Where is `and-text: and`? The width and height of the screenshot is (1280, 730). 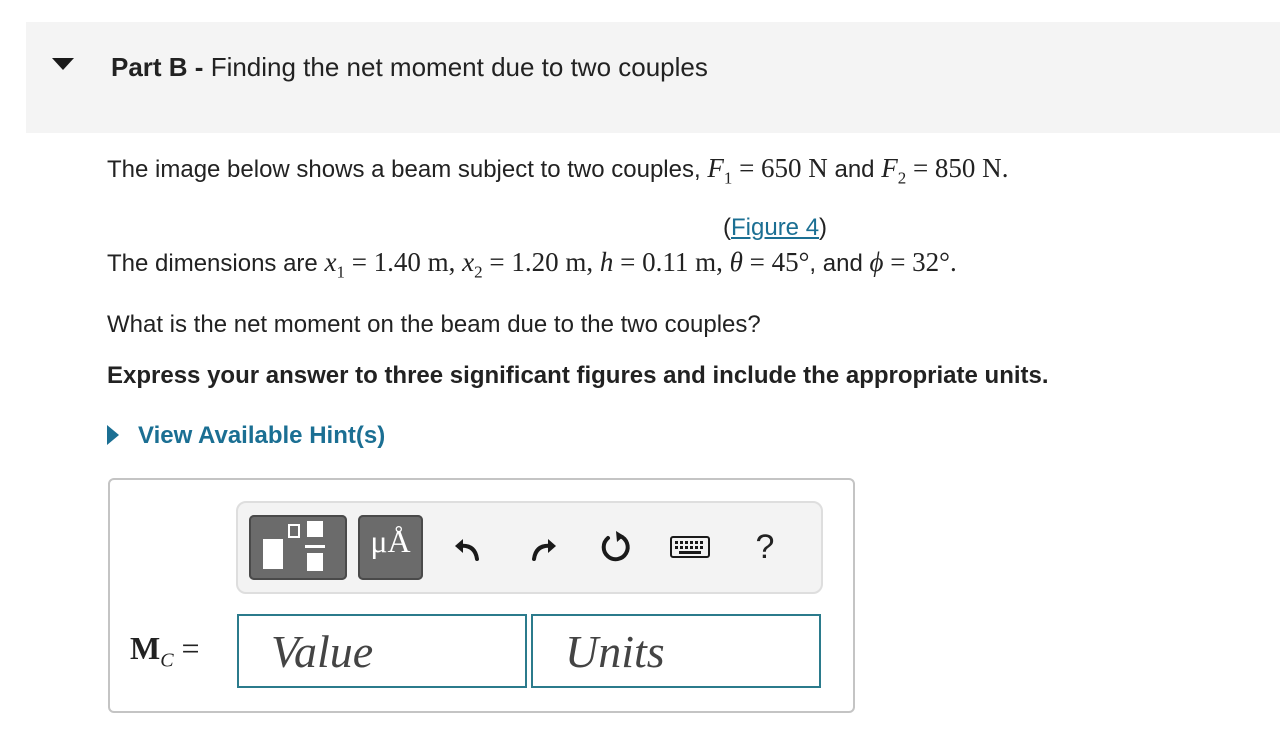 and-text: and is located at coordinates (854, 169).